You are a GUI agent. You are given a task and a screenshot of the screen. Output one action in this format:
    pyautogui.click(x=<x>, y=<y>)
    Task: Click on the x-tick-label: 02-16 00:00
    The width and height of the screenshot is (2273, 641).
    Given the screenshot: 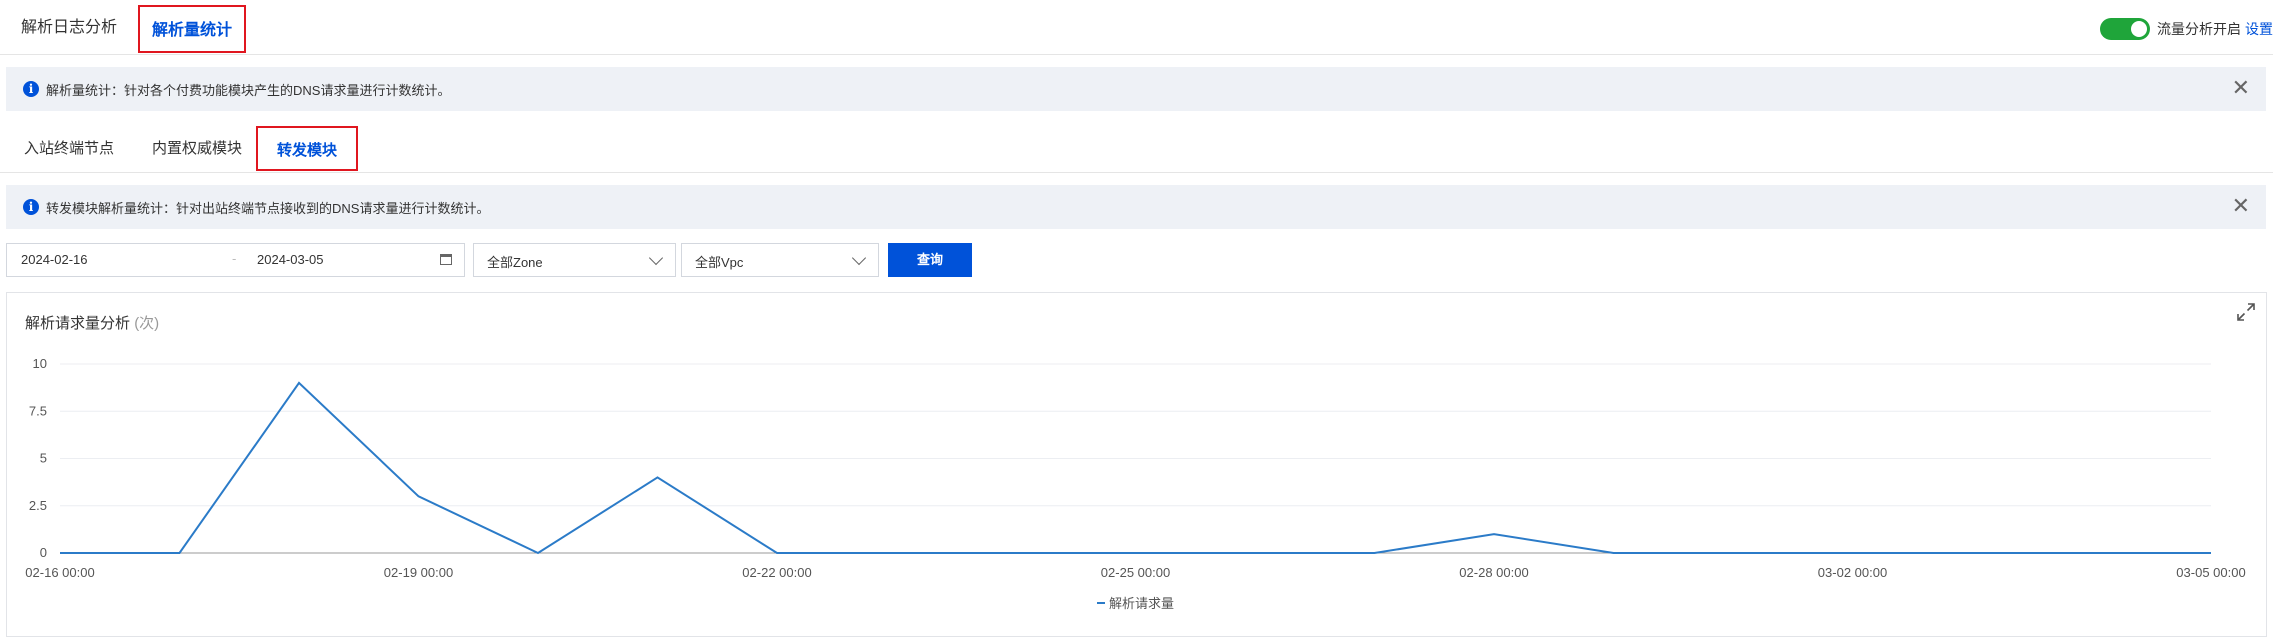 What is the action you would take?
    pyautogui.click(x=59, y=572)
    